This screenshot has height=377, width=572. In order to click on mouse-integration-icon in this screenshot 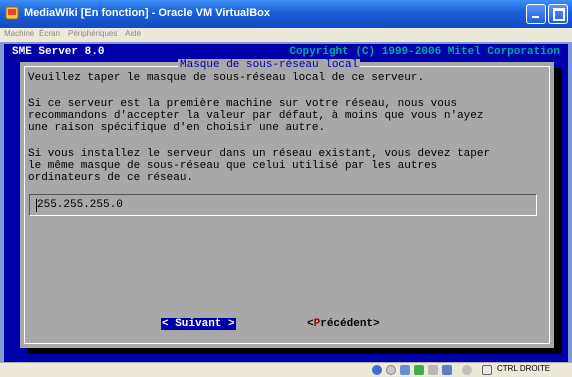, I will do `click(467, 370)`.